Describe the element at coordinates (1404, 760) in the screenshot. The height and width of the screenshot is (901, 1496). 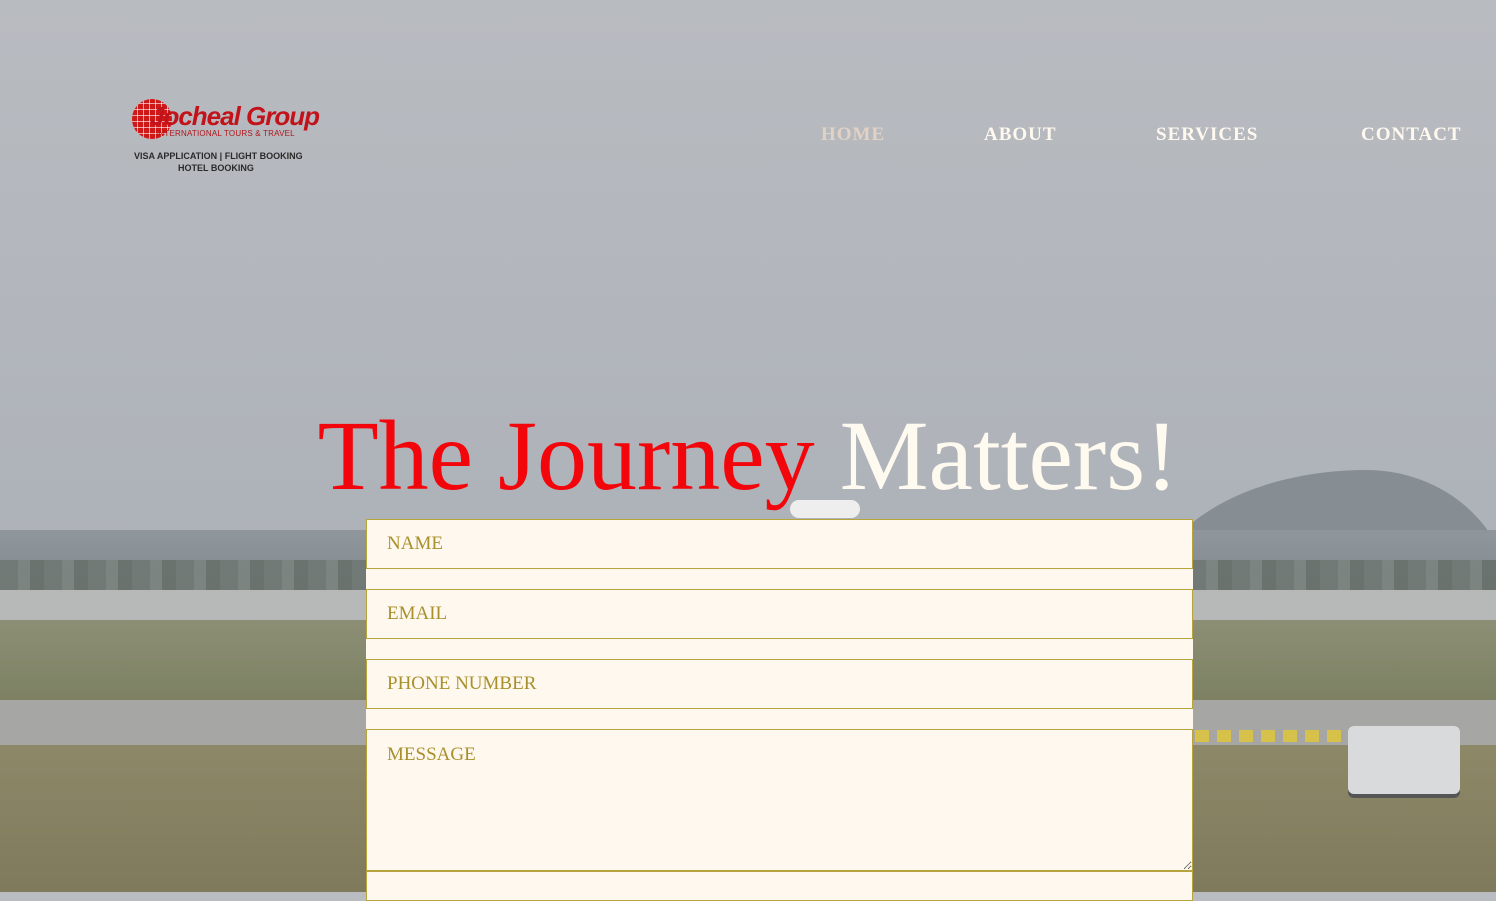
I see `runway-sign` at that location.